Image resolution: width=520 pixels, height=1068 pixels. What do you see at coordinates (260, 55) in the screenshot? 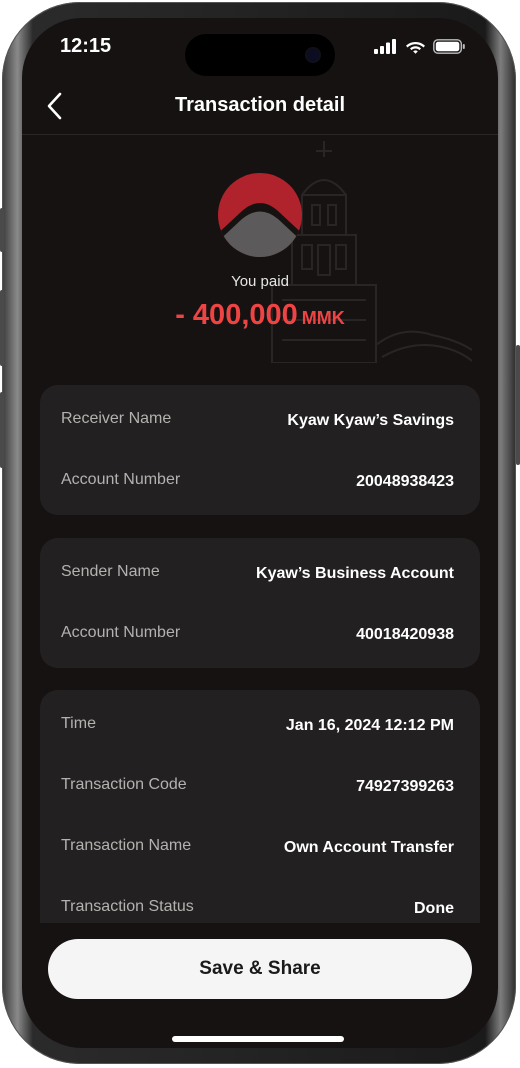
I see `dynamic-island` at bounding box center [260, 55].